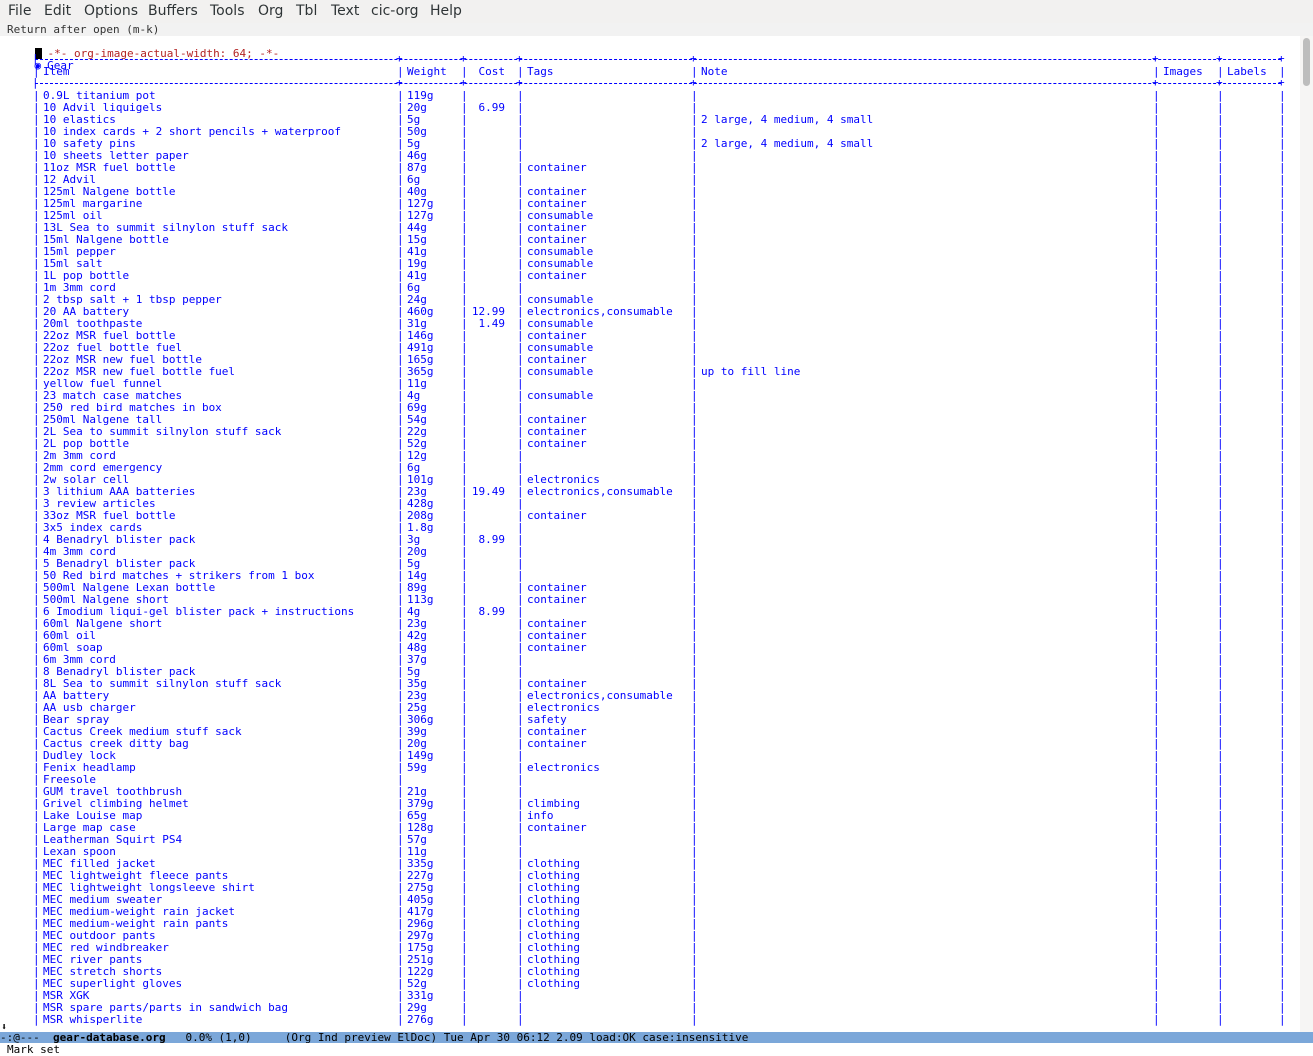  I want to click on cell-weight: 87g, so click(432, 168).